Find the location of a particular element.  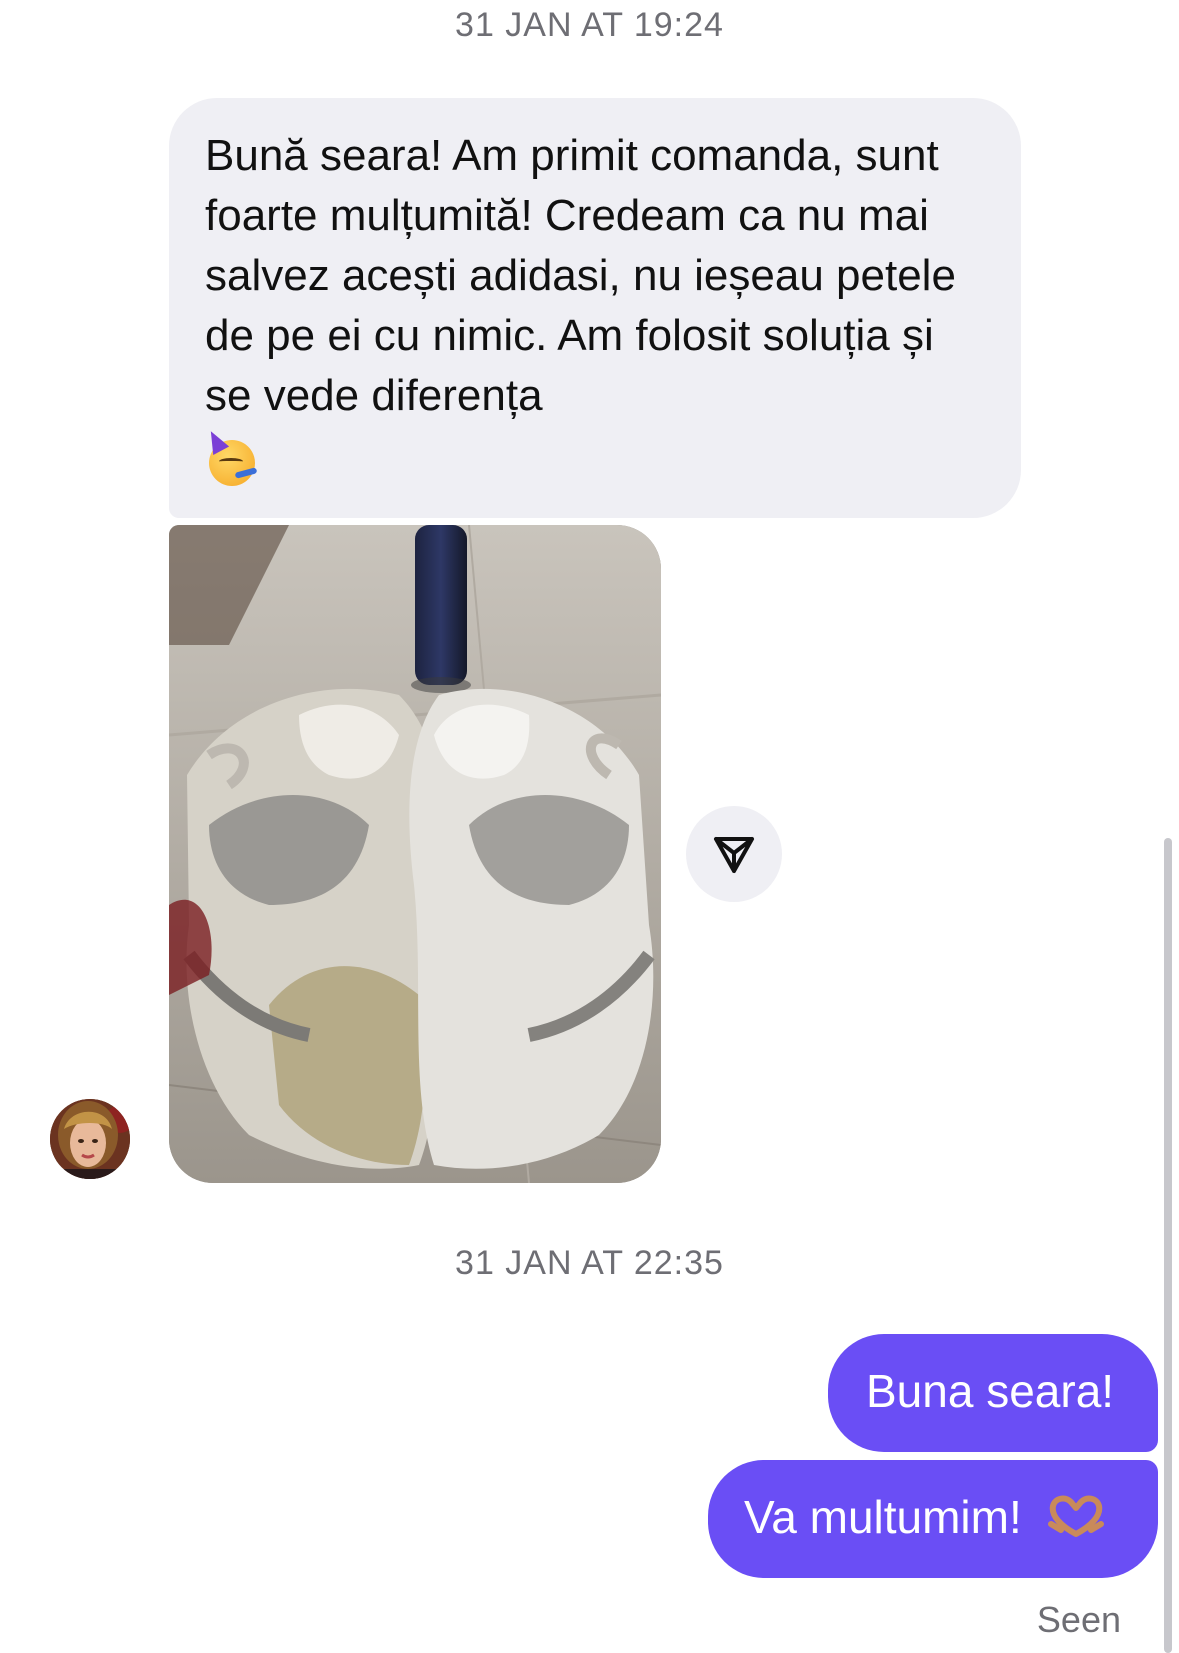

partying-face-emoji-icon is located at coordinates (231, 456).